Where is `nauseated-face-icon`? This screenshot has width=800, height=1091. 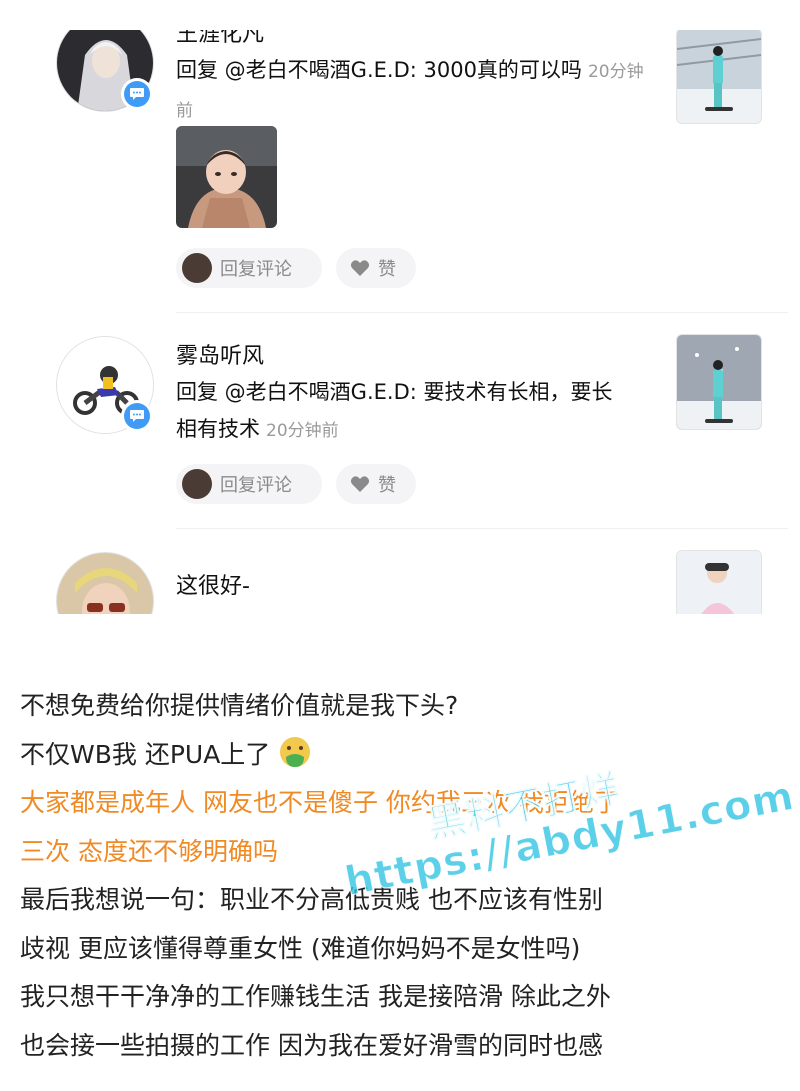
nauseated-face-icon is located at coordinates (295, 751).